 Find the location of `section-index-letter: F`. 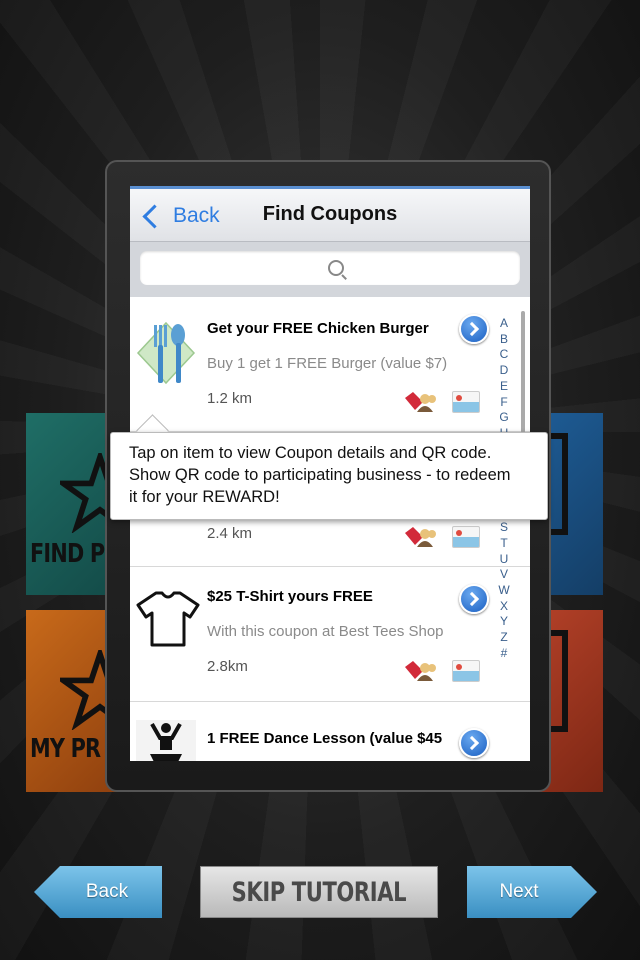

section-index-letter: F is located at coordinates (504, 403).